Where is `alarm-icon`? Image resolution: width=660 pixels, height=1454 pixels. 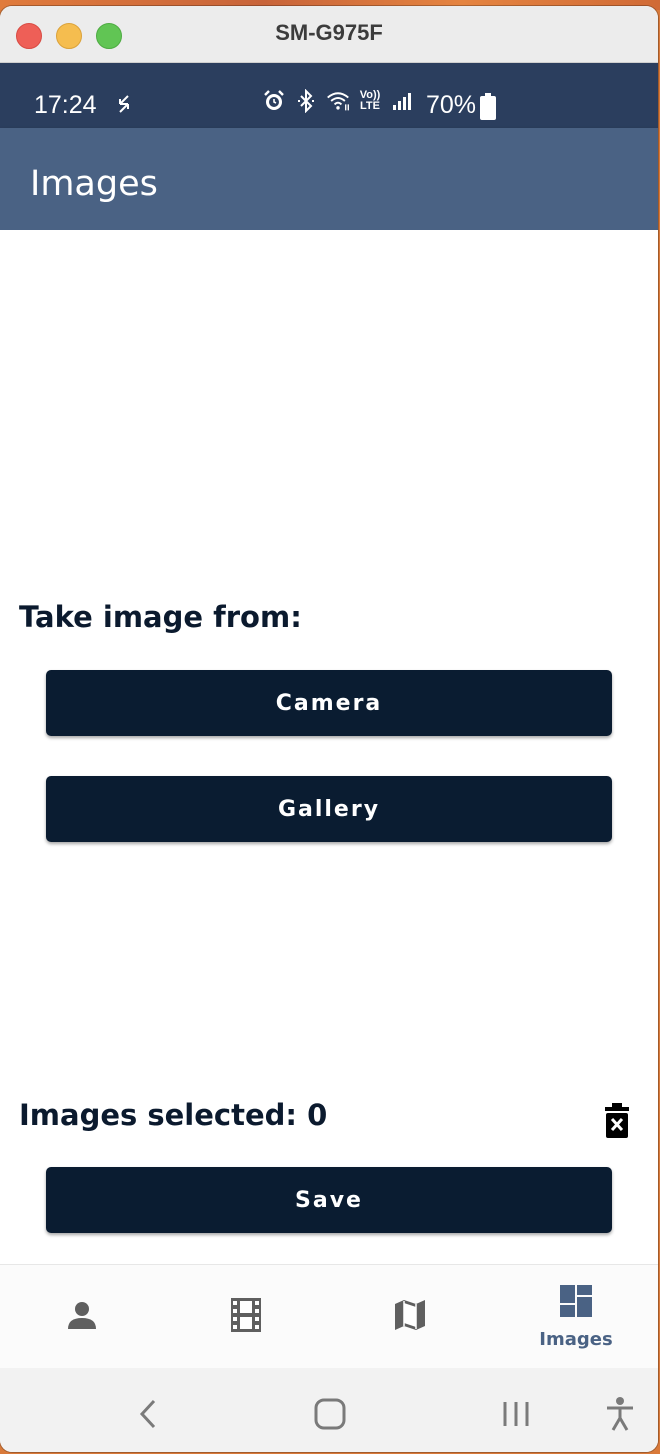
alarm-icon is located at coordinates (274, 101).